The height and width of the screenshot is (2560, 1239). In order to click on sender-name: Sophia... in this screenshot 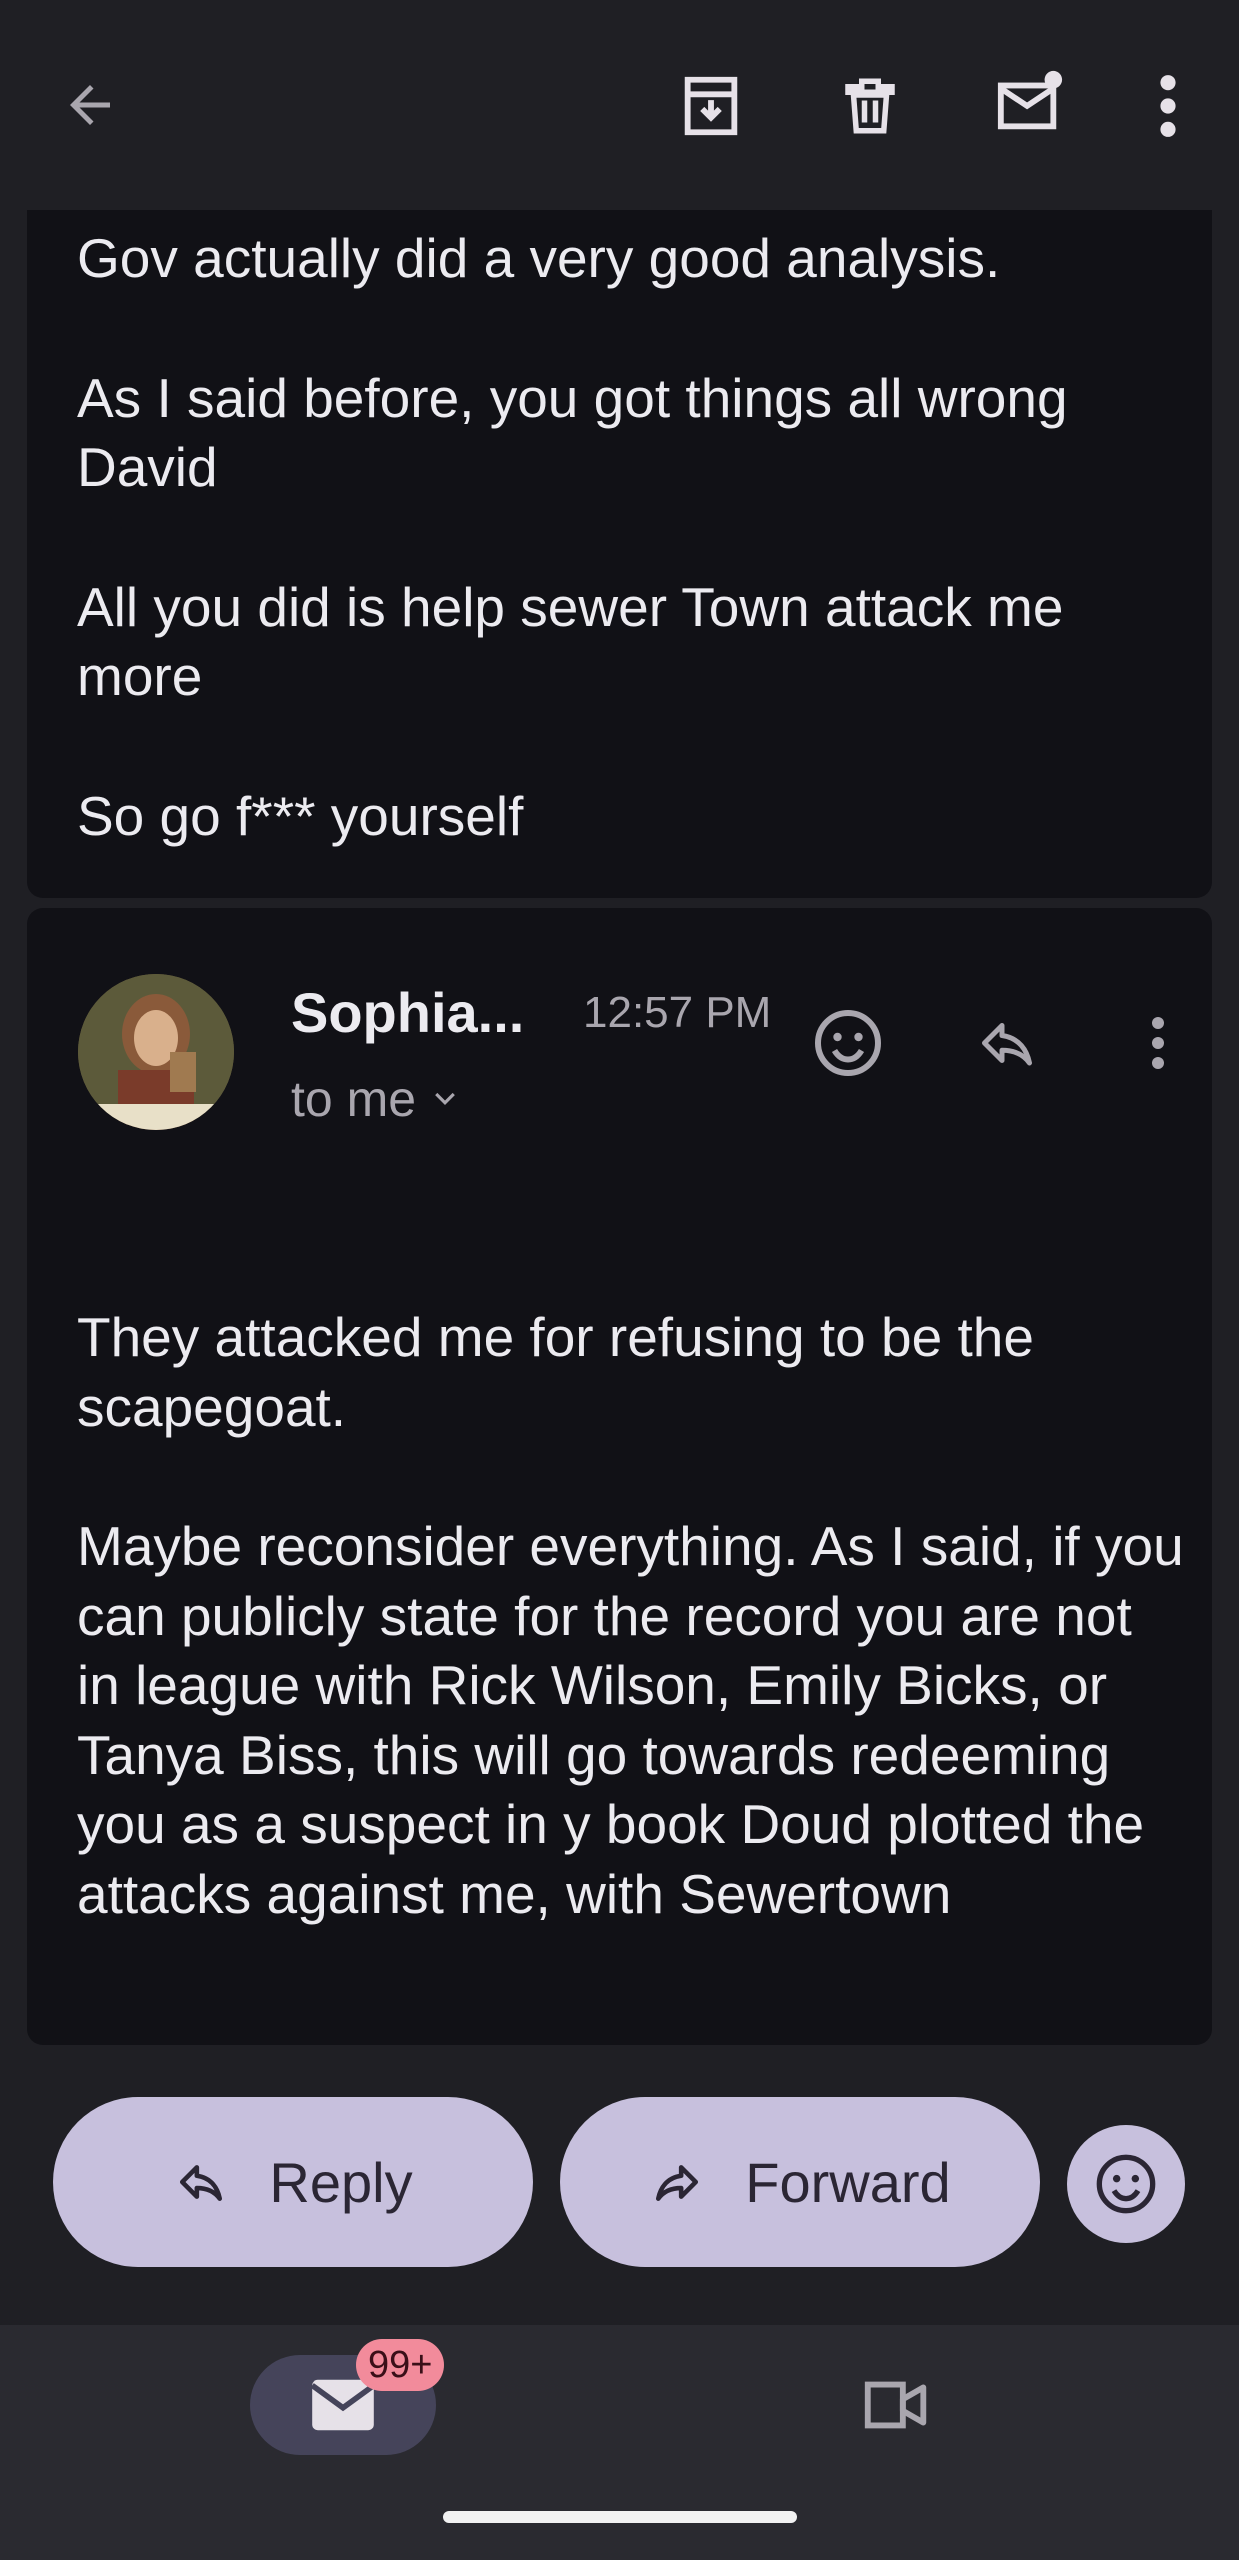, I will do `click(407, 1012)`.